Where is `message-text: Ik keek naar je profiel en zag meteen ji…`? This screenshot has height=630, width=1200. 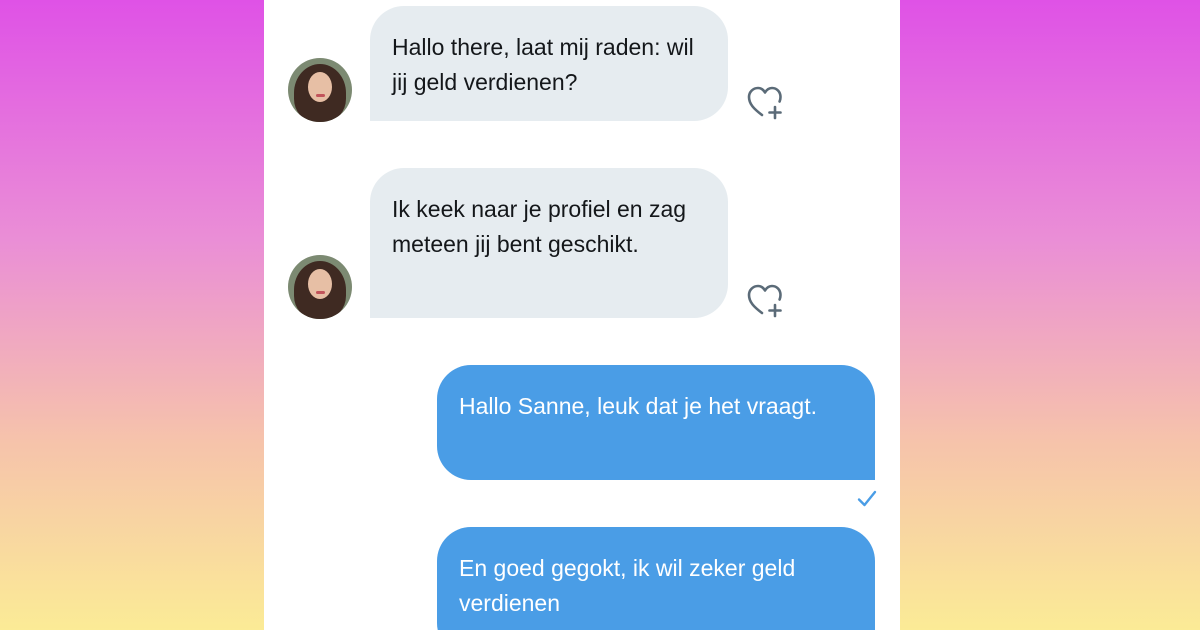 message-text: Ik keek naar je profiel en zag meteen ji… is located at coordinates (539, 226).